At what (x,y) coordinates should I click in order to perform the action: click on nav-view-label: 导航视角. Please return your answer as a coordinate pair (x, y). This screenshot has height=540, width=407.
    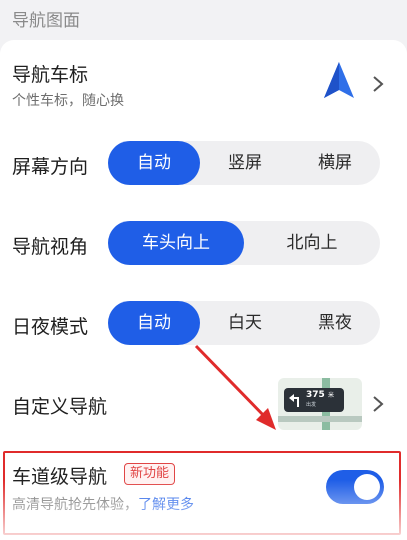
    Looking at the image, I should click on (50, 247).